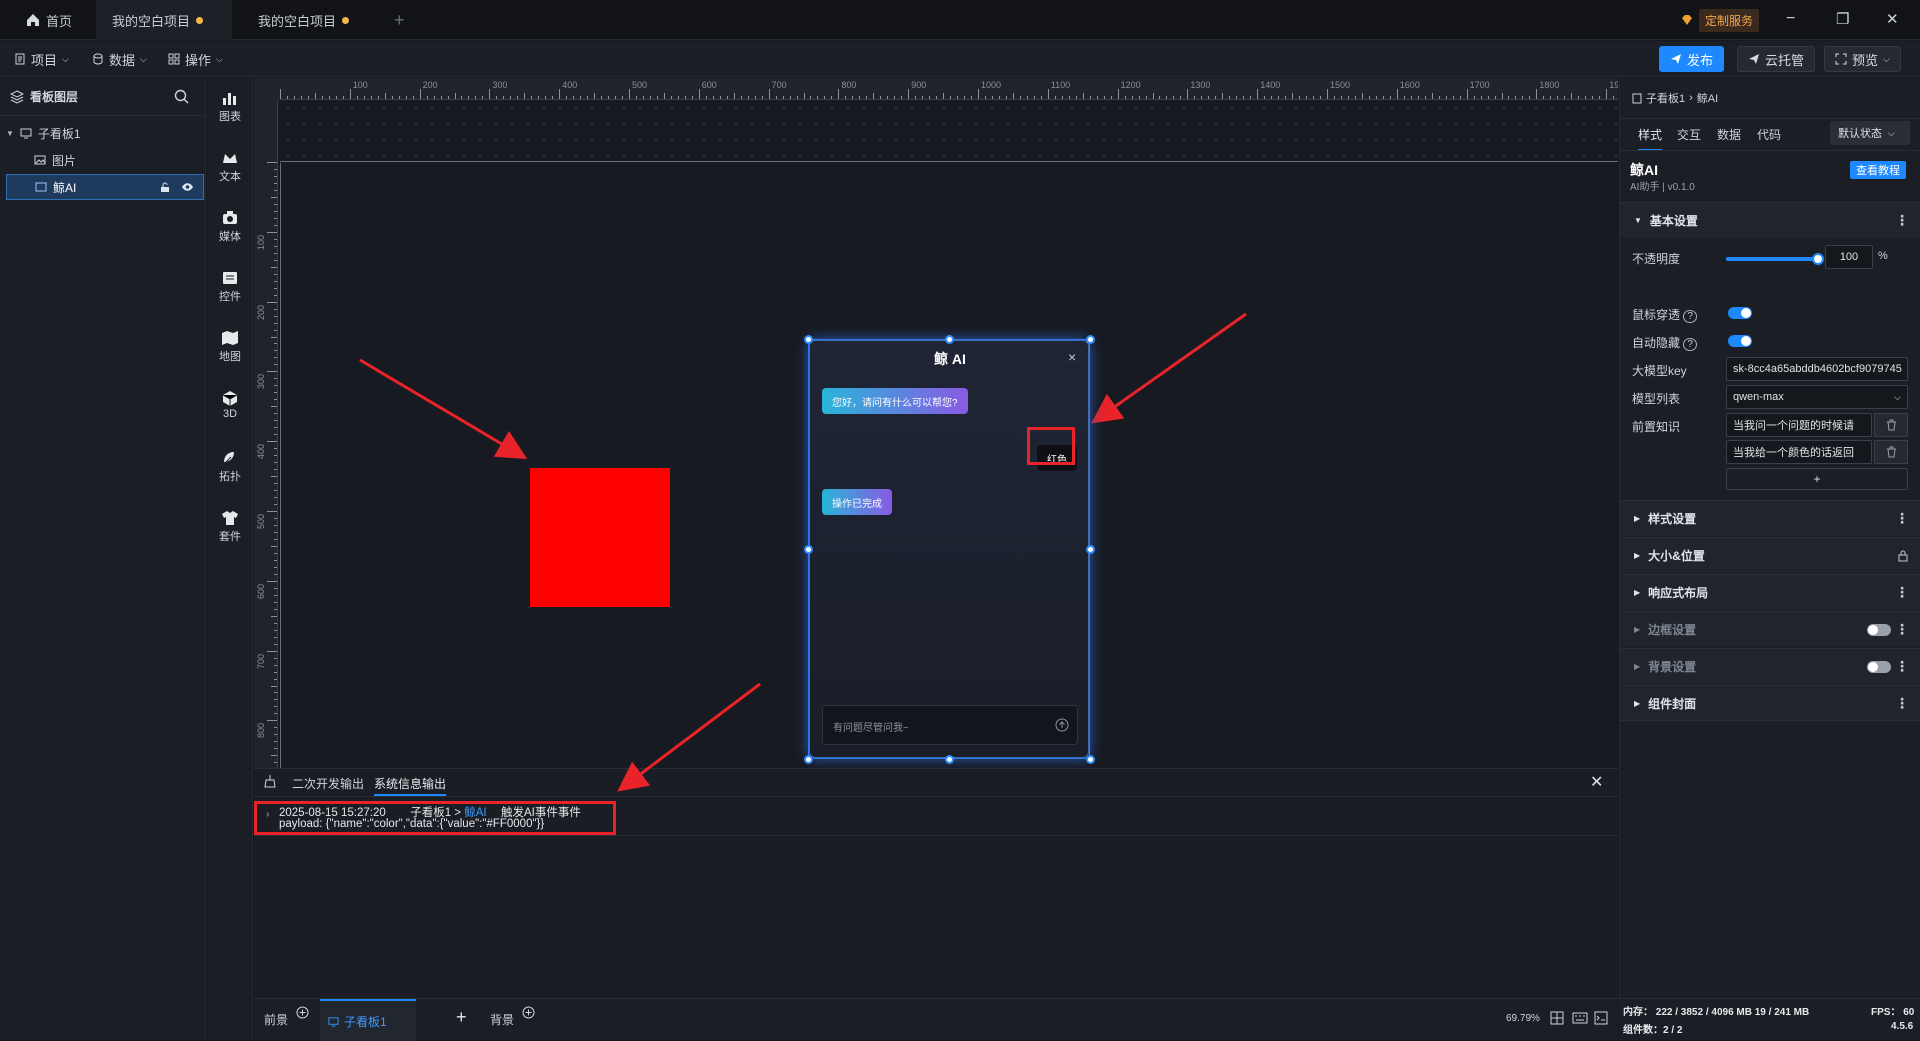 Image resolution: width=1920 pixels, height=1041 pixels. I want to click on tab-code: 代码, so click(1769, 134).